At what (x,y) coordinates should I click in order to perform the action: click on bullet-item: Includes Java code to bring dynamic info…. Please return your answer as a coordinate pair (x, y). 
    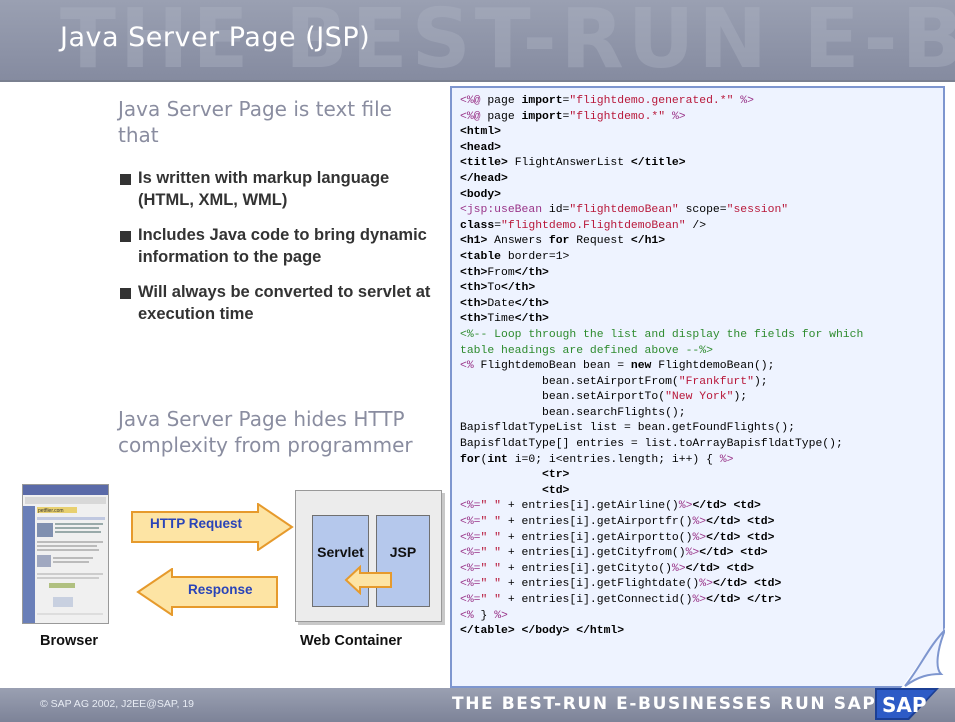
    Looking at the image, I should click on (280, 246).